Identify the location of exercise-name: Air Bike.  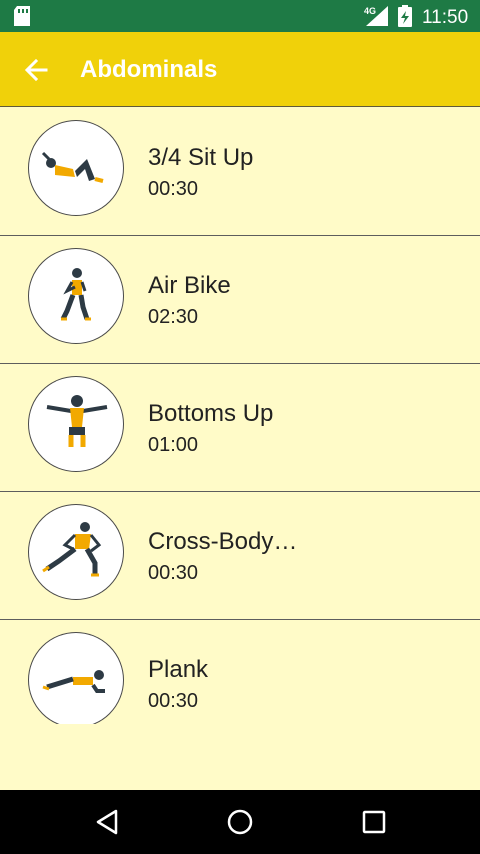
(189, 285).